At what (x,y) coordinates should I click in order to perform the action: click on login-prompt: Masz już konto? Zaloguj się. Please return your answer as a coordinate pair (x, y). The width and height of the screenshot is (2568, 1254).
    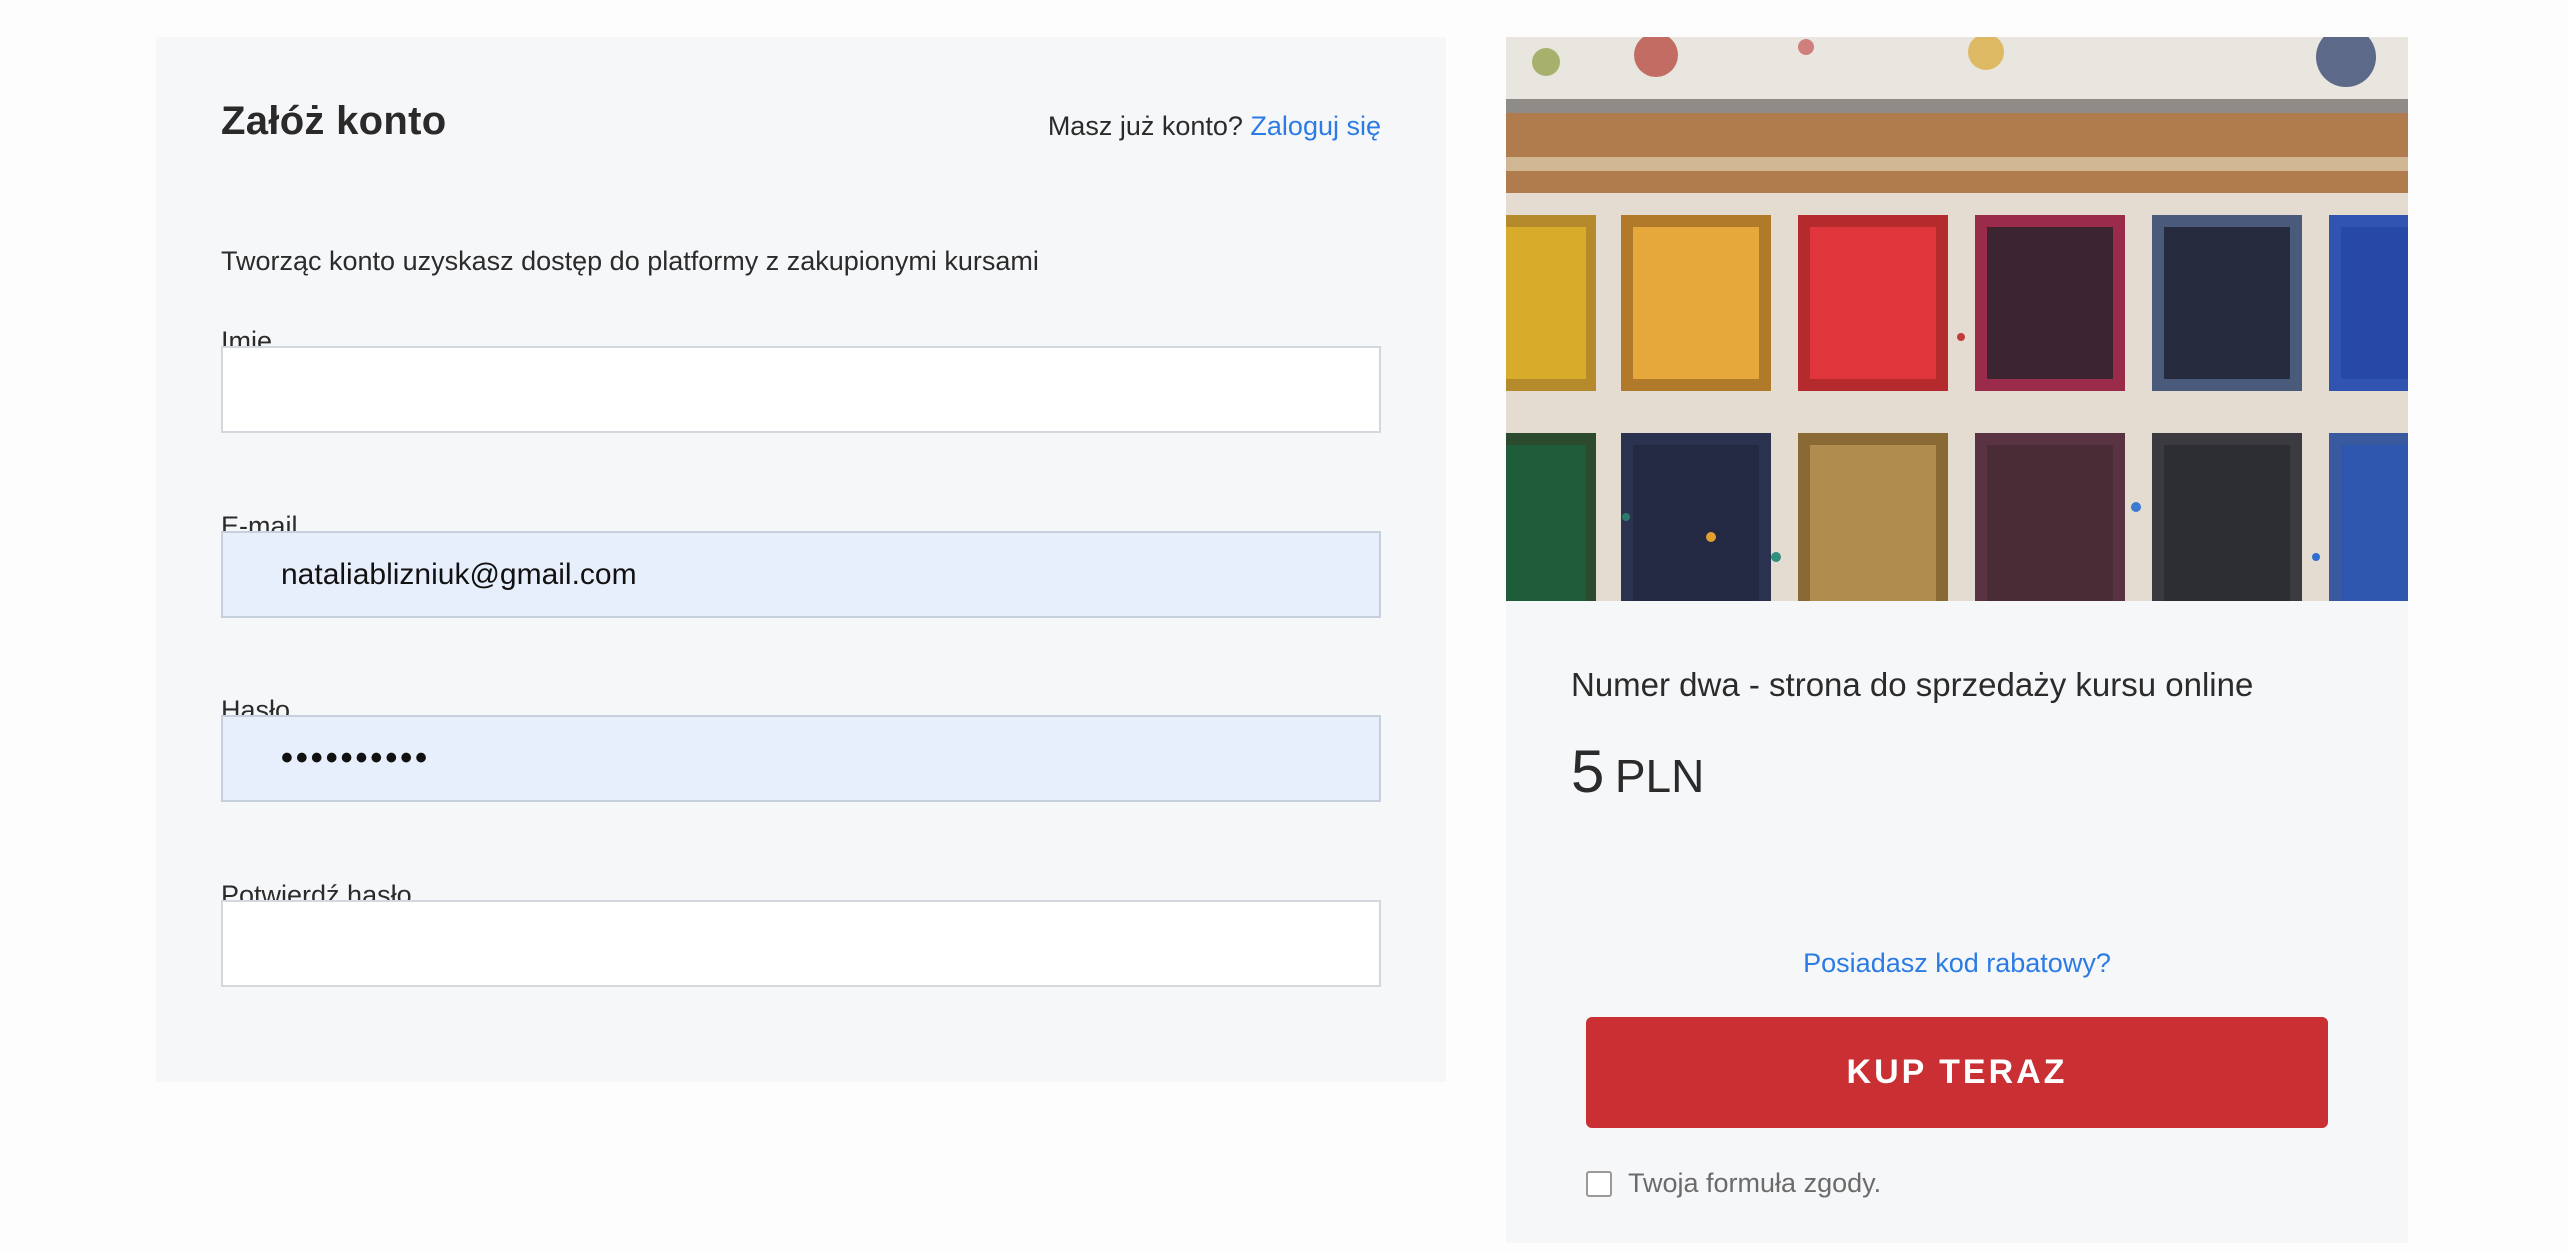
    Looking at the image, I should click on (1214, 126).